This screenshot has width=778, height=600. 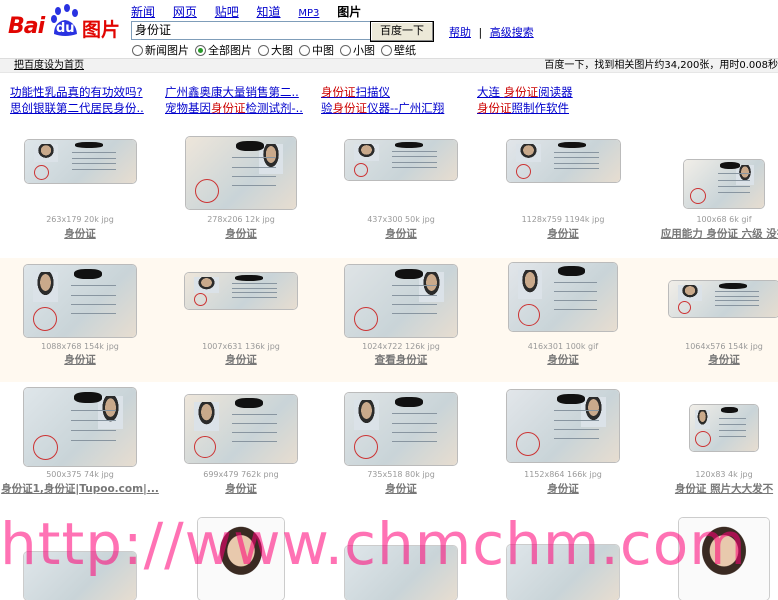 I want to click on ad-link: 思创银联第二代居民身份.., so click(x=77, y=108).